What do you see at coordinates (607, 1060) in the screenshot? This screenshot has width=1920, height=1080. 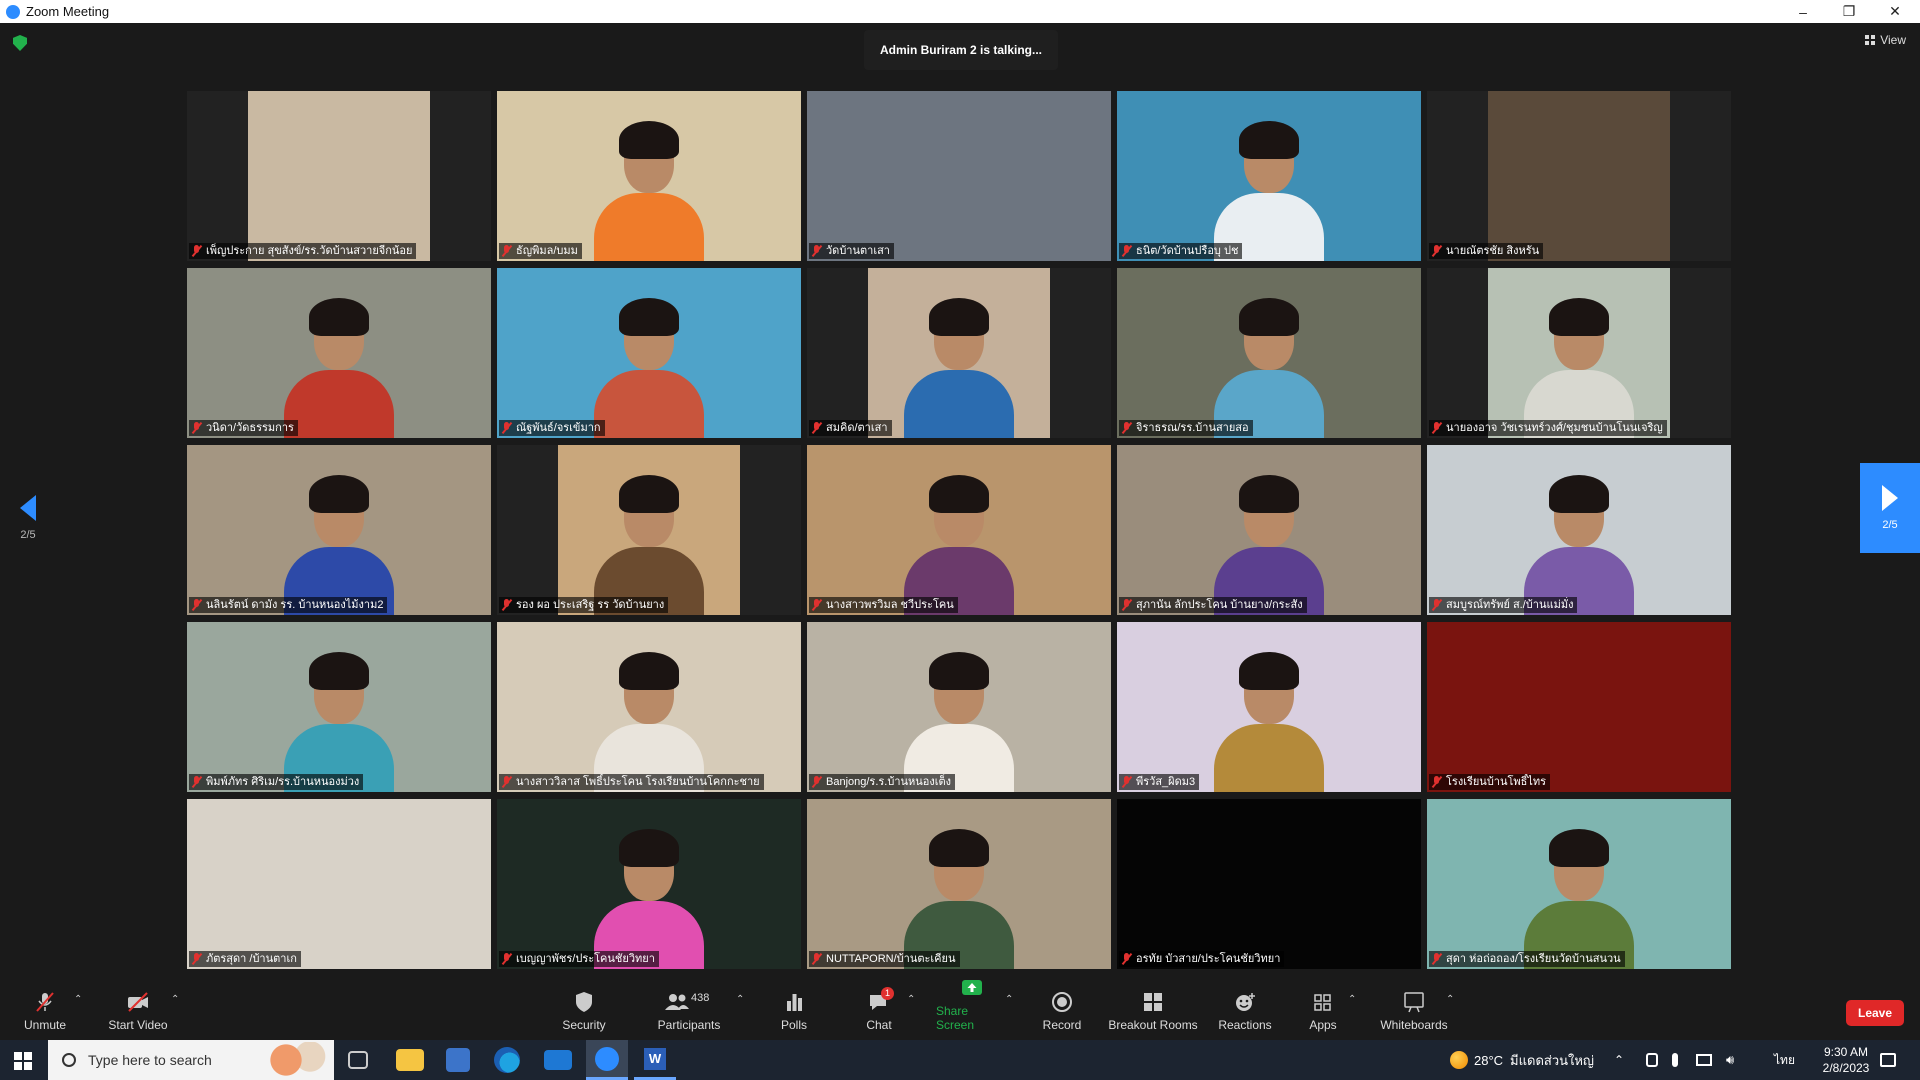 I see `zoom-taskbar-app` at bounding box center [607, 1060].